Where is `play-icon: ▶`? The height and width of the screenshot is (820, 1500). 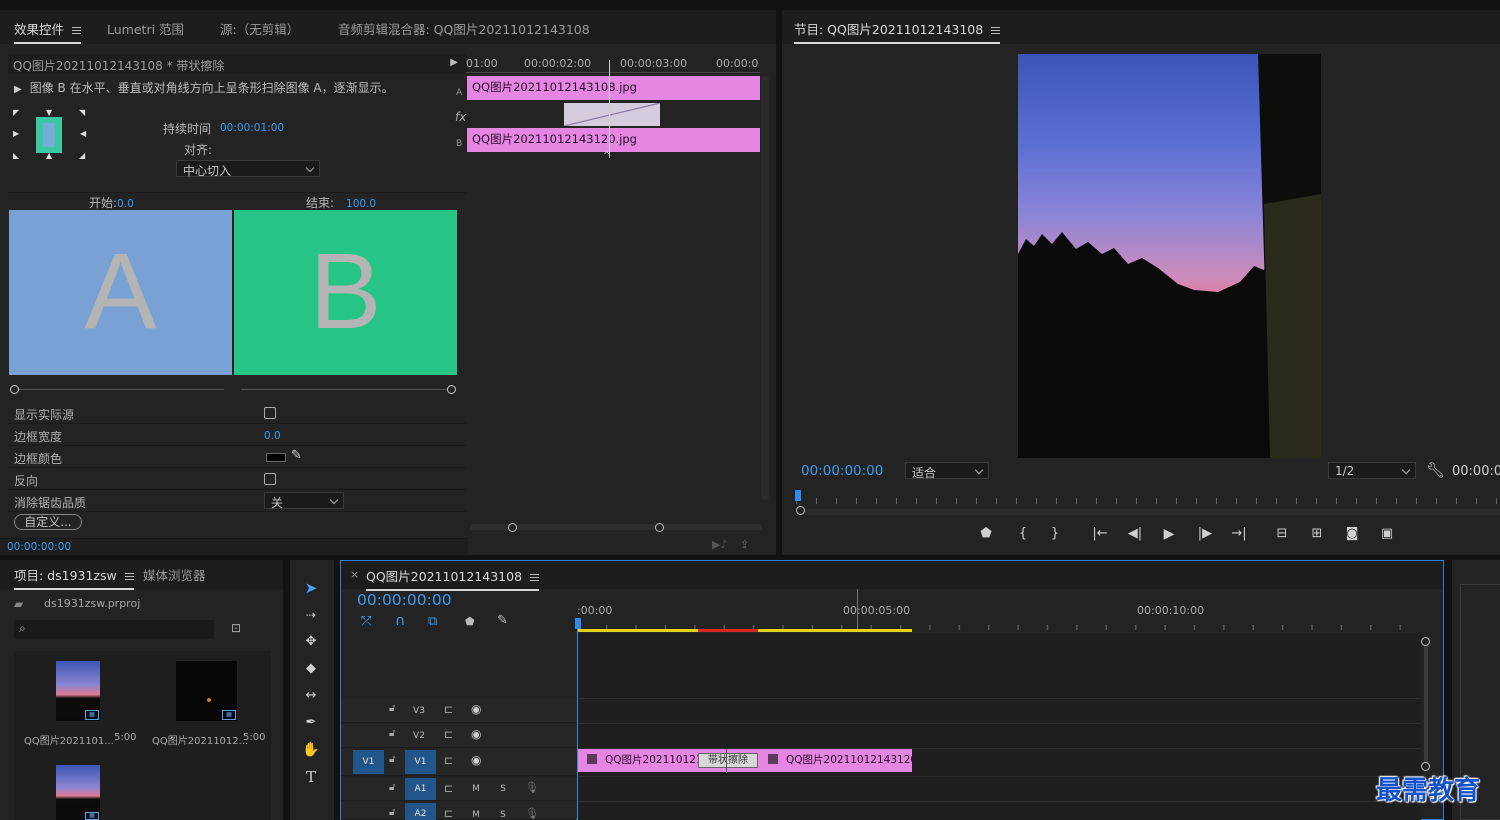
play-icon: ▶ is located at coordinates (1169, 534).